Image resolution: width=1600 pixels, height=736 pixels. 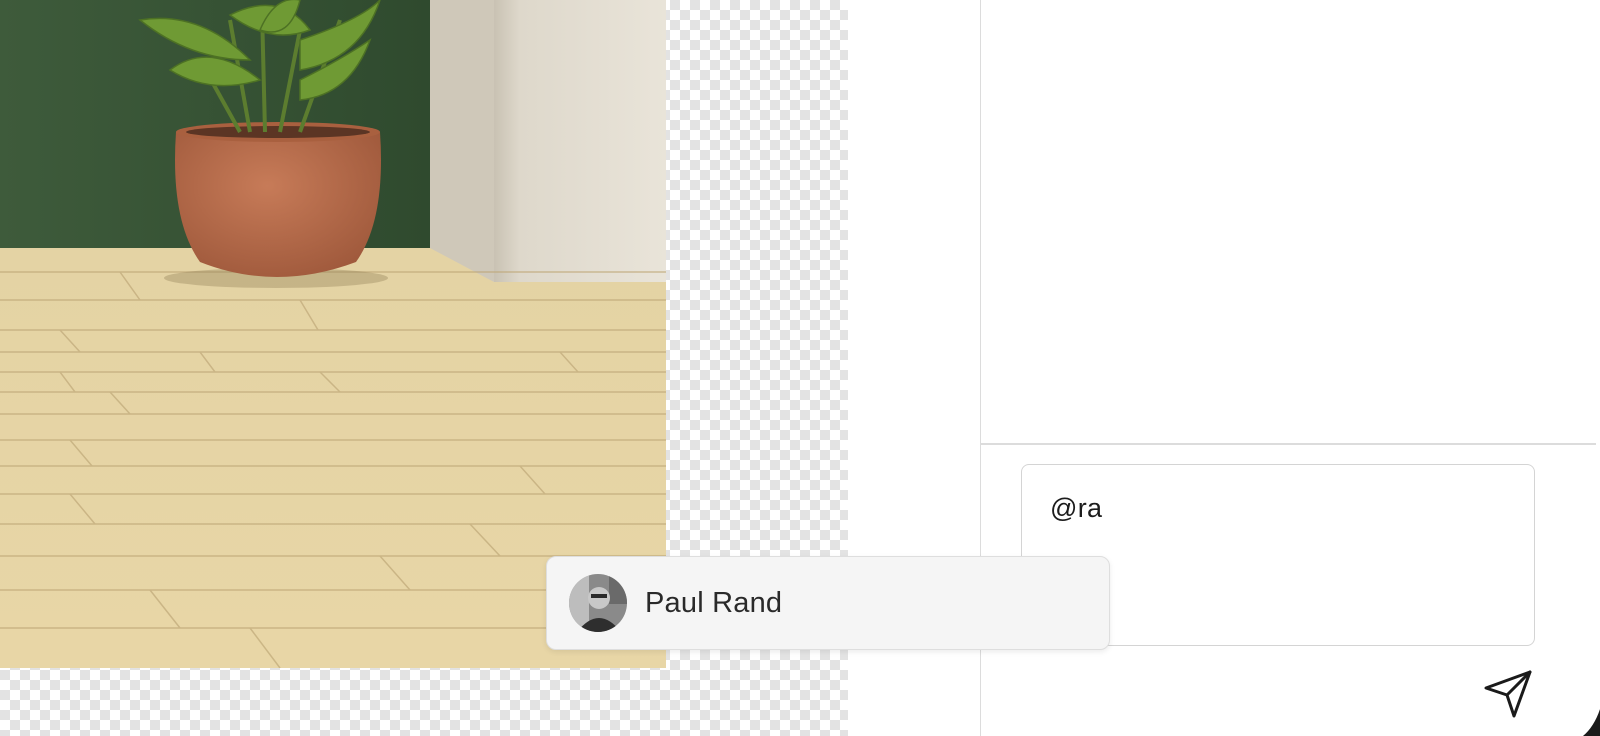 I want to click on avatar, so click(x=598, y=603).